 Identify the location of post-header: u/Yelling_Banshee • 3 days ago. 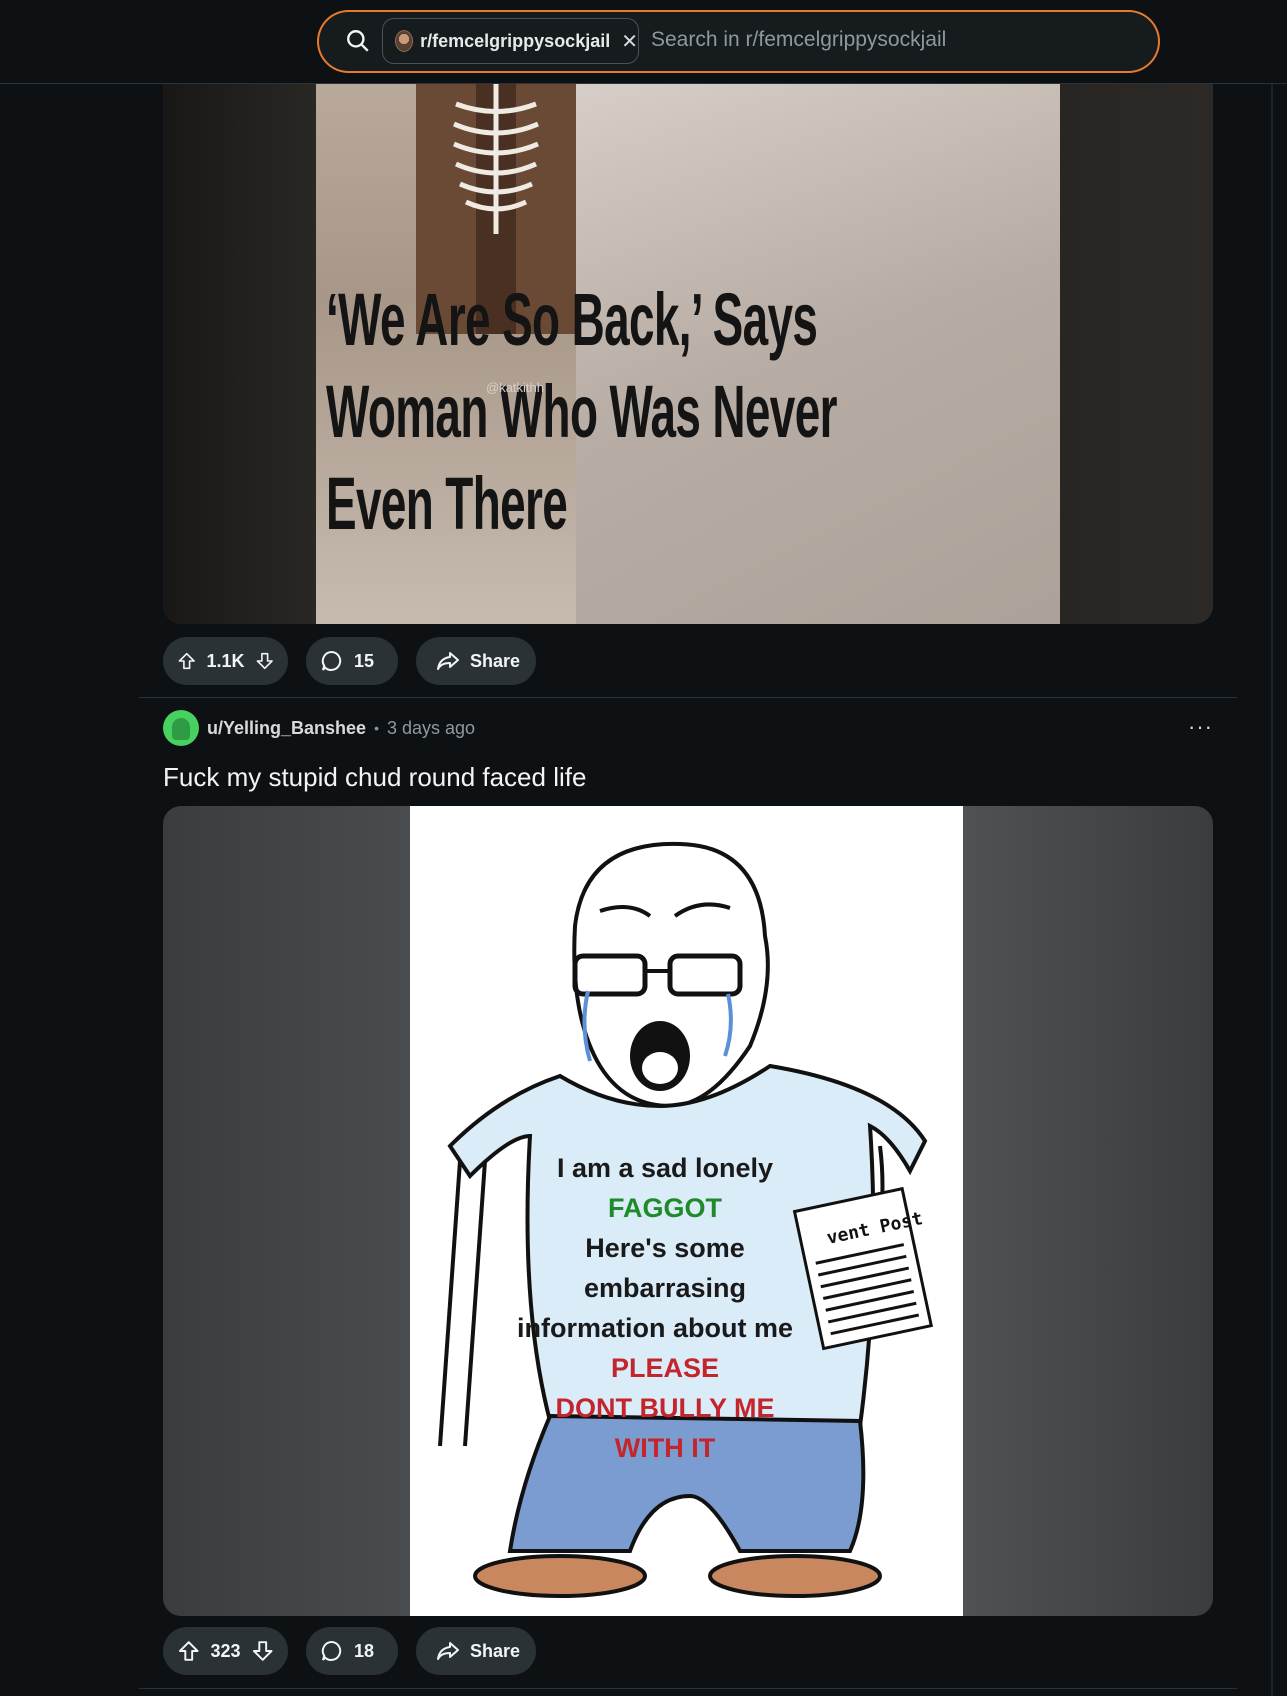
(319, 728).